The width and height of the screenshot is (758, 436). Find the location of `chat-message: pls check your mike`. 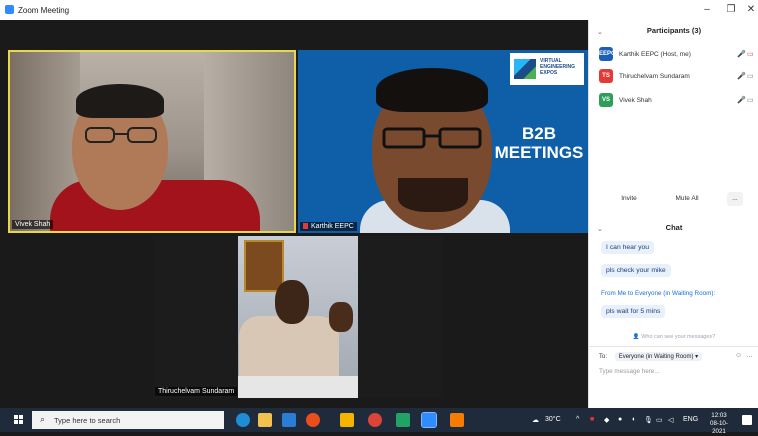

chat-message: pls check your mike is located at coordinates (636, 270).